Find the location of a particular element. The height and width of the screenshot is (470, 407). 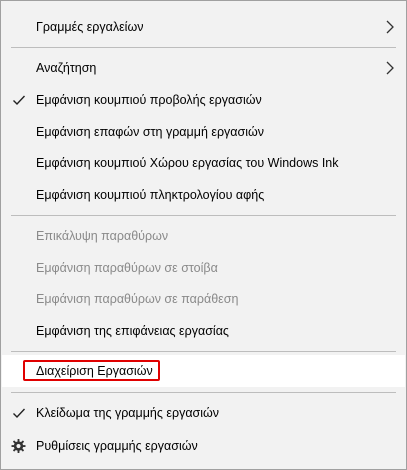

menu-item-show-desktop: Εμφάνιση της επιφάνειας εργασίας is located at coordinates (203, 331).